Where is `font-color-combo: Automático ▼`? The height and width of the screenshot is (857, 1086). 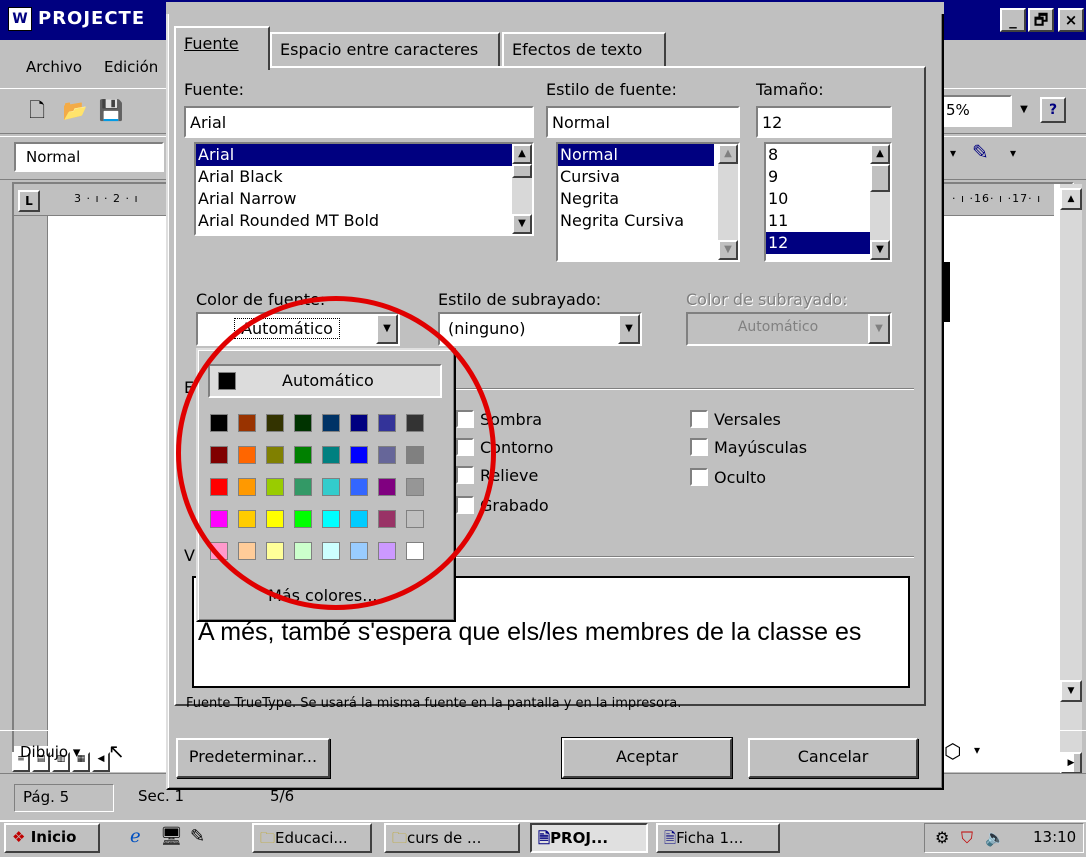 font-color-combo: Automático ▼ is located at coordinates (298, 329).